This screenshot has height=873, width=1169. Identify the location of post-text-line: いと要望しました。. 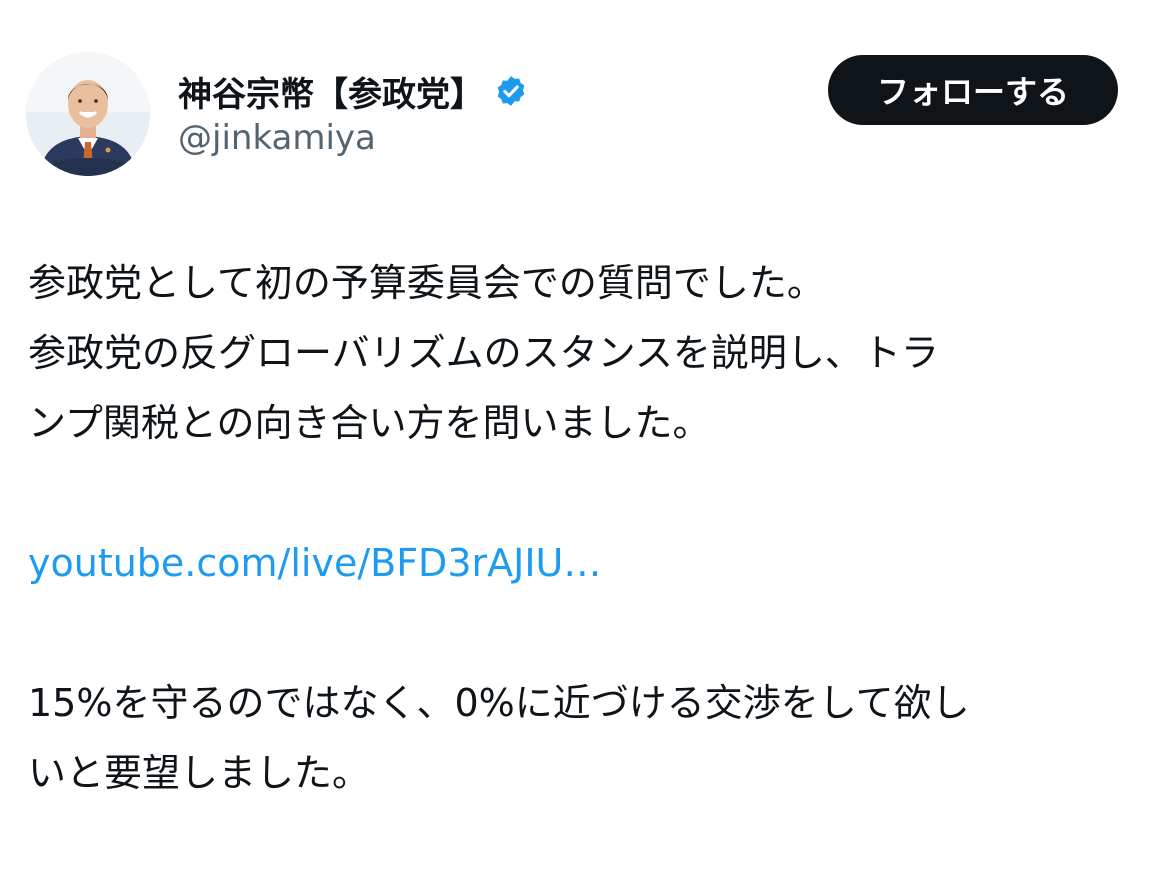
(199, 773).